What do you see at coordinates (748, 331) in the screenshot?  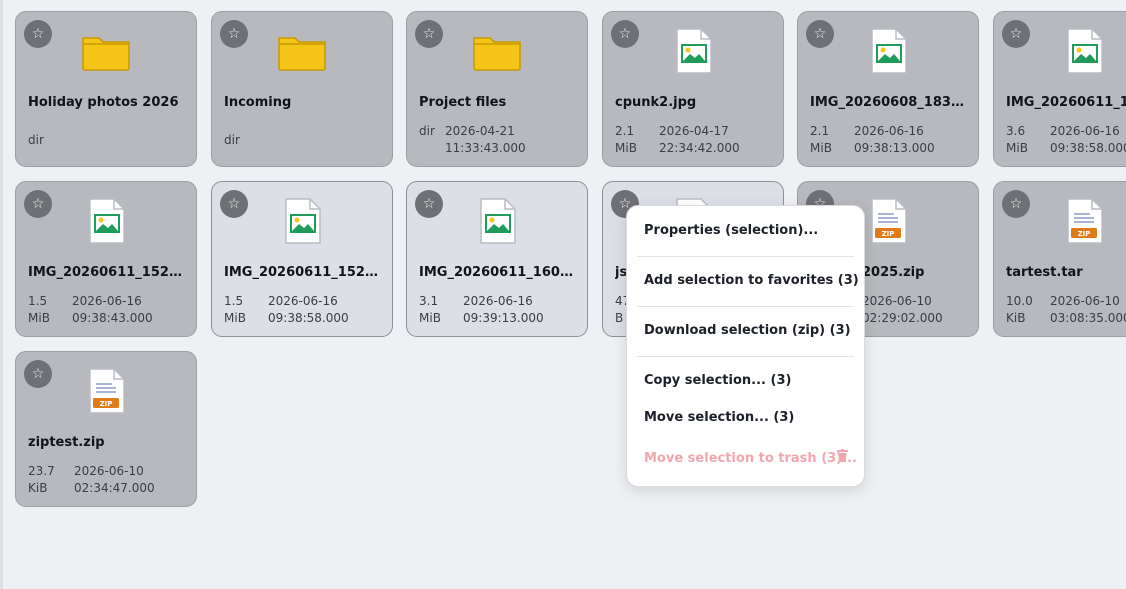 I see `menu-item-download-zip: Download selection (zip) (3)` at bounding box center [748, 331].